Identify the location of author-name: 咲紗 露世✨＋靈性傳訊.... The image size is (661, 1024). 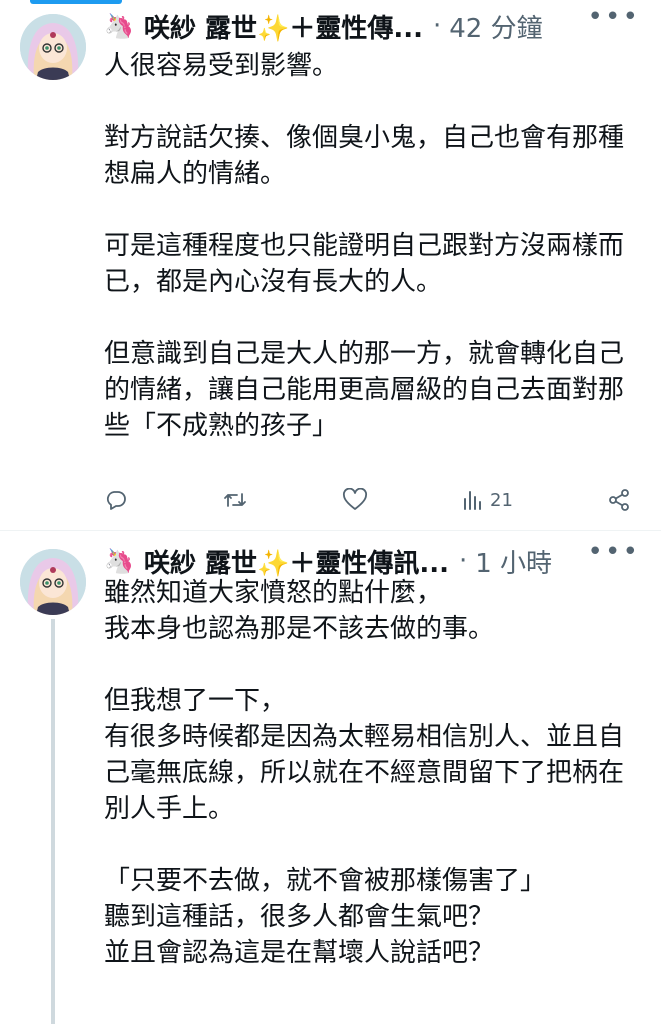
(296, 561).